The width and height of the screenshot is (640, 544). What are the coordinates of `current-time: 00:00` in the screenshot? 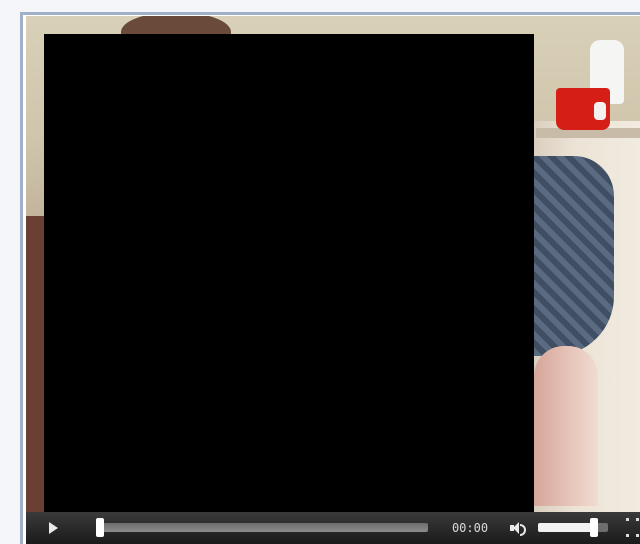 It's located at (470, 528).